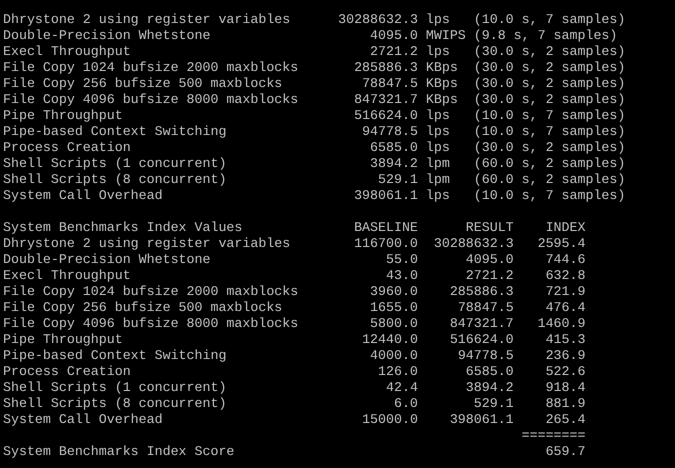 Image resolution: width=675 pixels, height=468 pixels. Describe the element at coordinates (386, 228) in the screenshot. I see `column-header: BASELINE` at that location.